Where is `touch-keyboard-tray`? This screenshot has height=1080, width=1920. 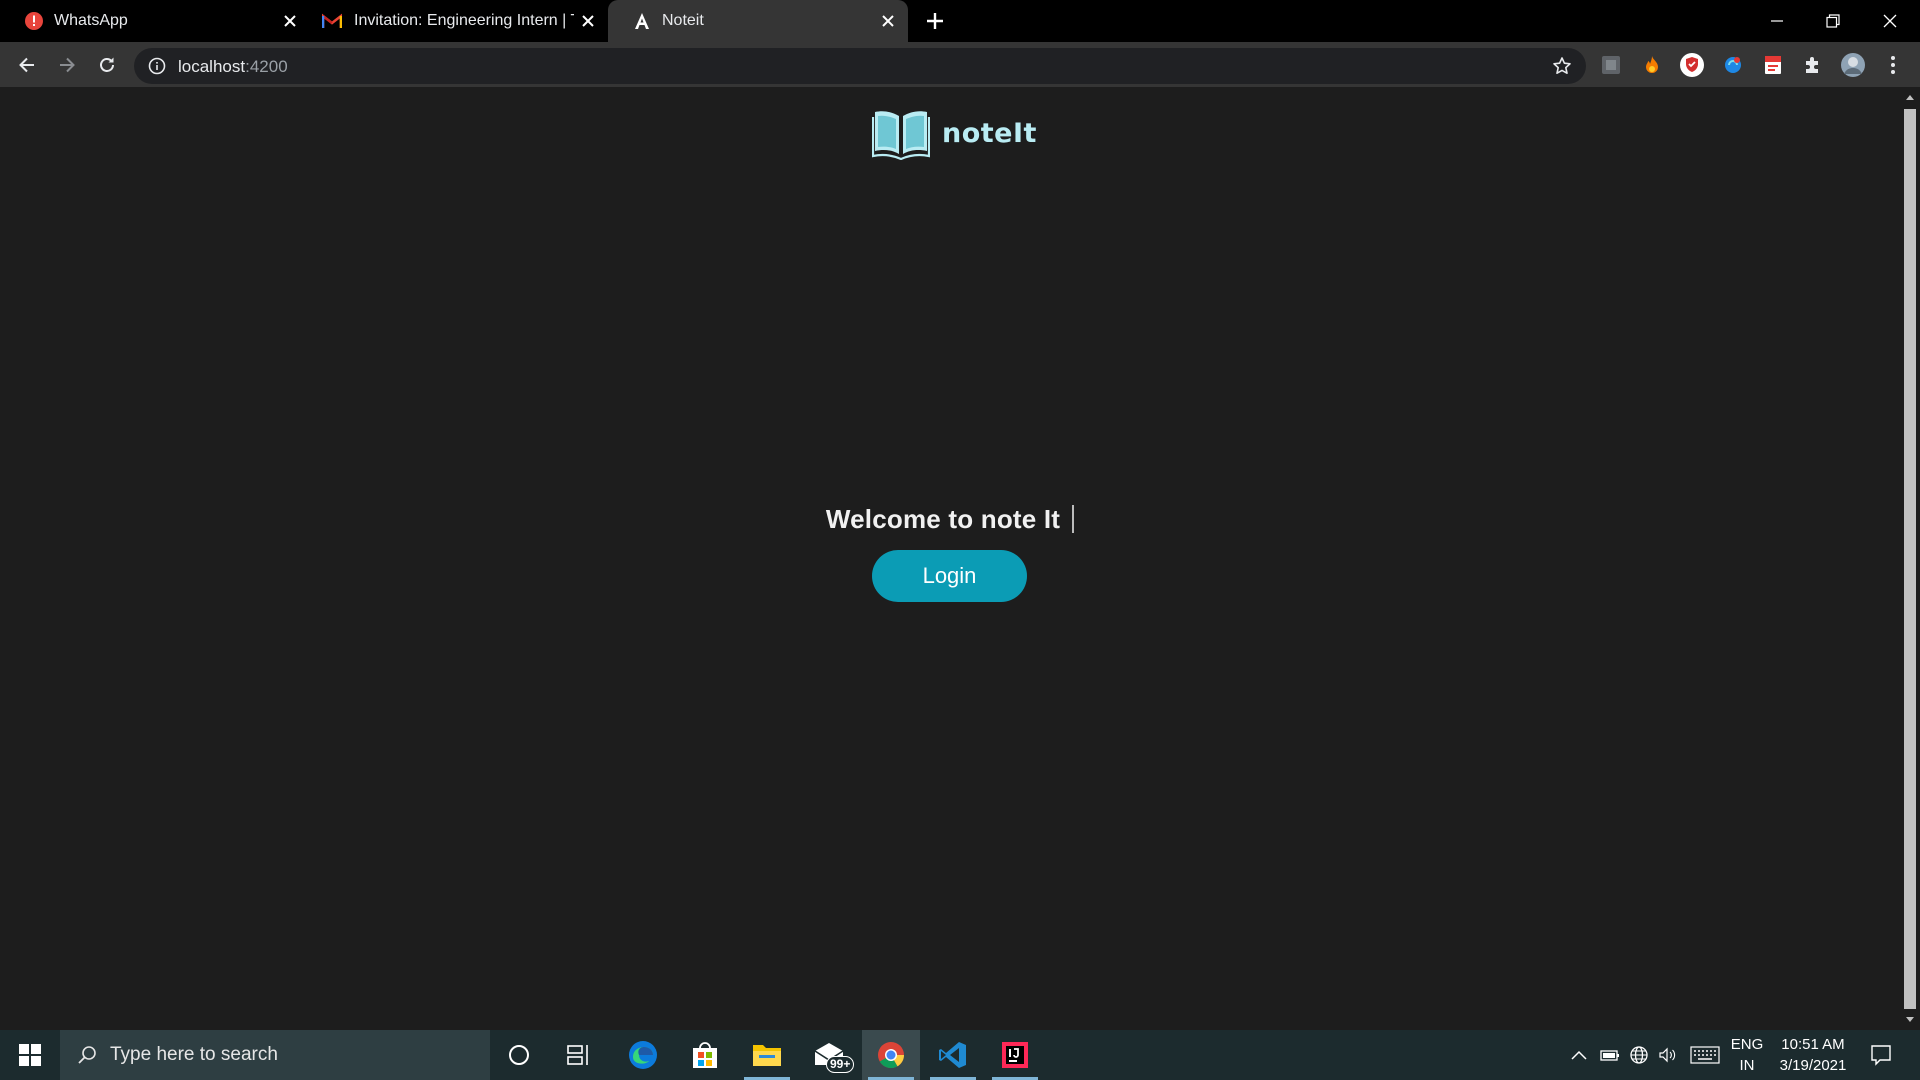 touch-keyboard-tray is located at coordinates (1705, 1055).